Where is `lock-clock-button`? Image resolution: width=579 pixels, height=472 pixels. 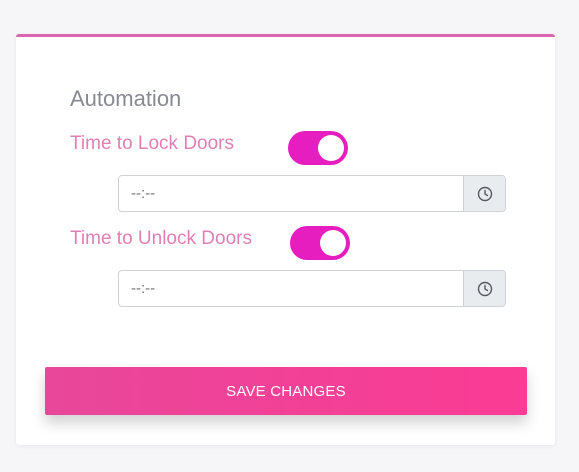 lock-clock-button is located at coordinates (484, 193).